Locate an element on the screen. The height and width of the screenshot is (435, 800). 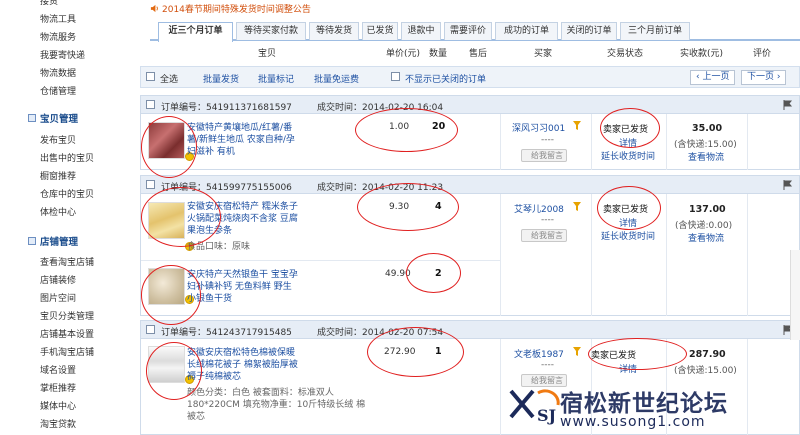
sidebar-item-window: 橱窗推荐 is located at coordinates (58, 175).